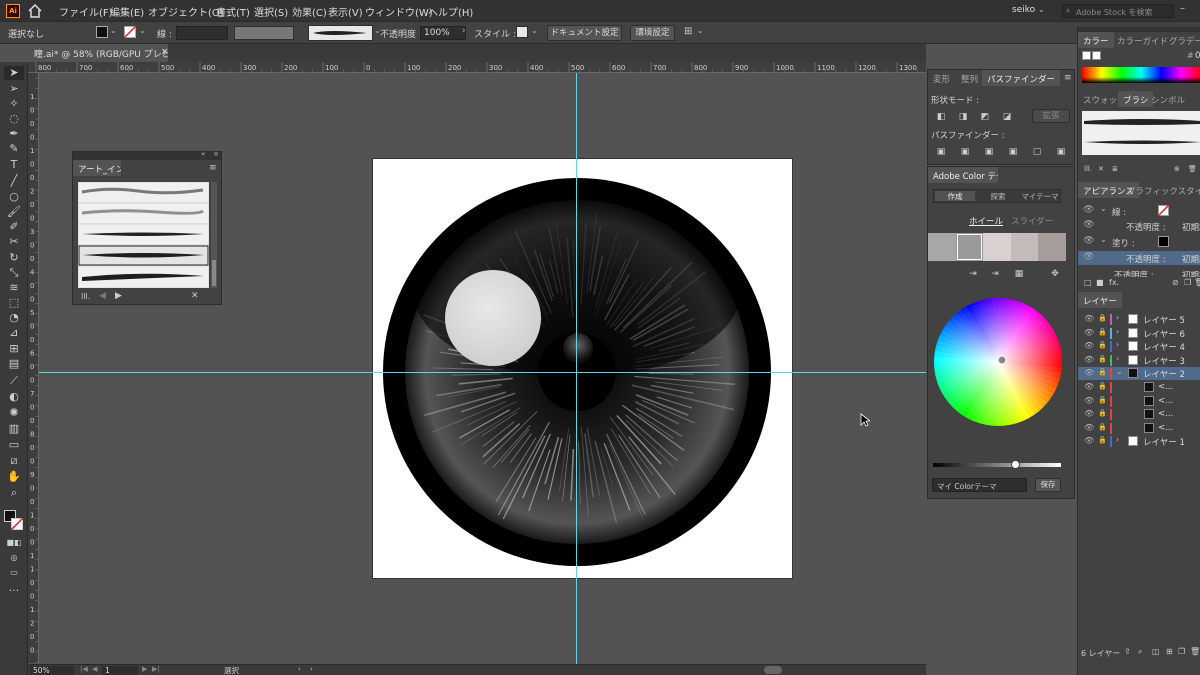 The width and height of the screenshot is (1200, 675). Describe the element at coordinates (1127, 651) in the screenshot. I see `export-icon: ⇪` at that location.